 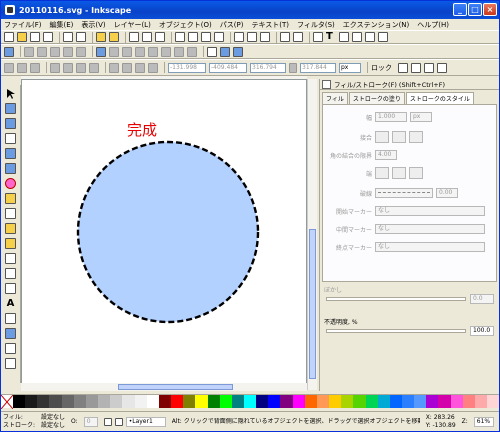 I want to click on pencil-tool-icon, so click(x=10, y=228).